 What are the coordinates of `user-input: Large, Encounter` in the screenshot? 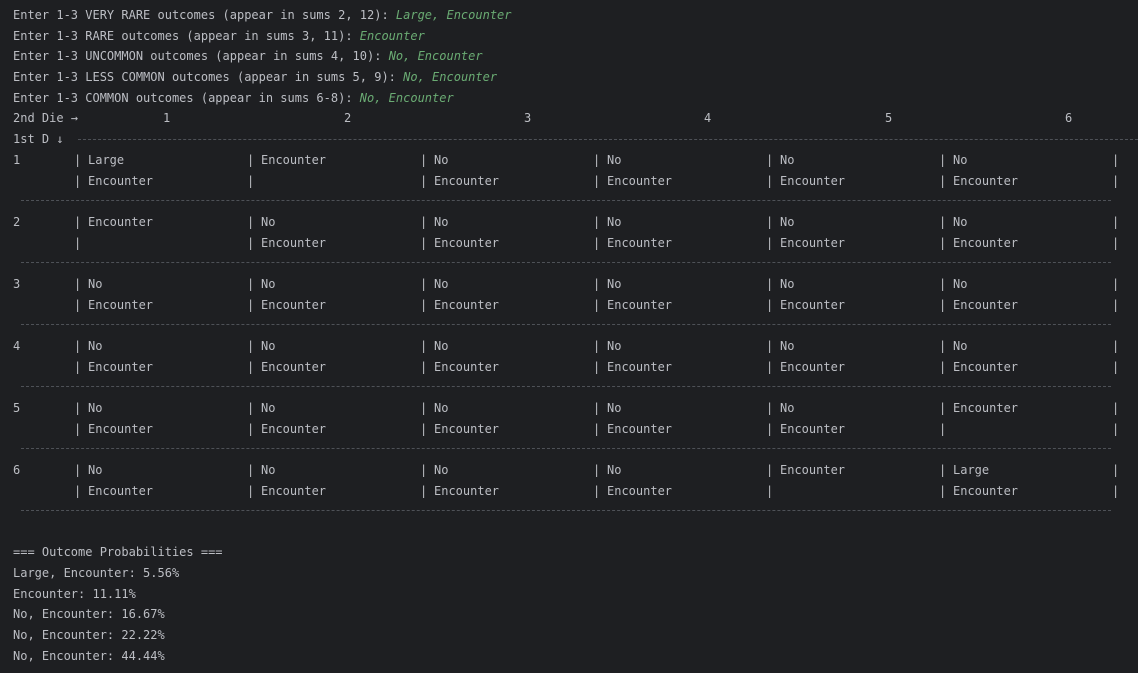 It's located at (453, 15).